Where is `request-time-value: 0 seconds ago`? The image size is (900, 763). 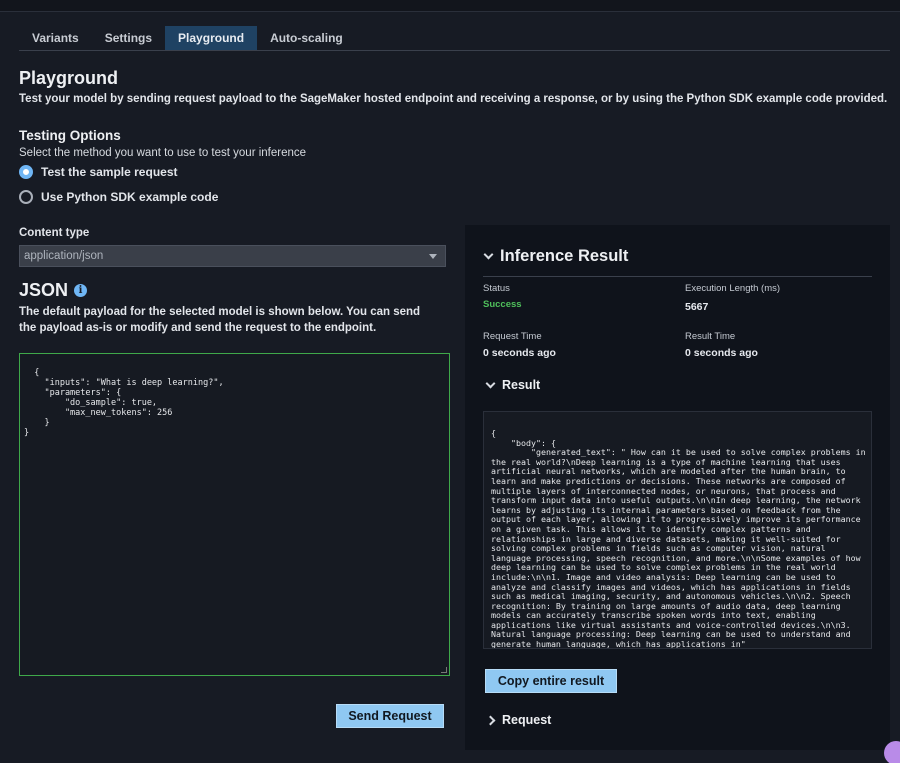
request-time-value: 0 seconds ago is located at coordinates (519, 353).